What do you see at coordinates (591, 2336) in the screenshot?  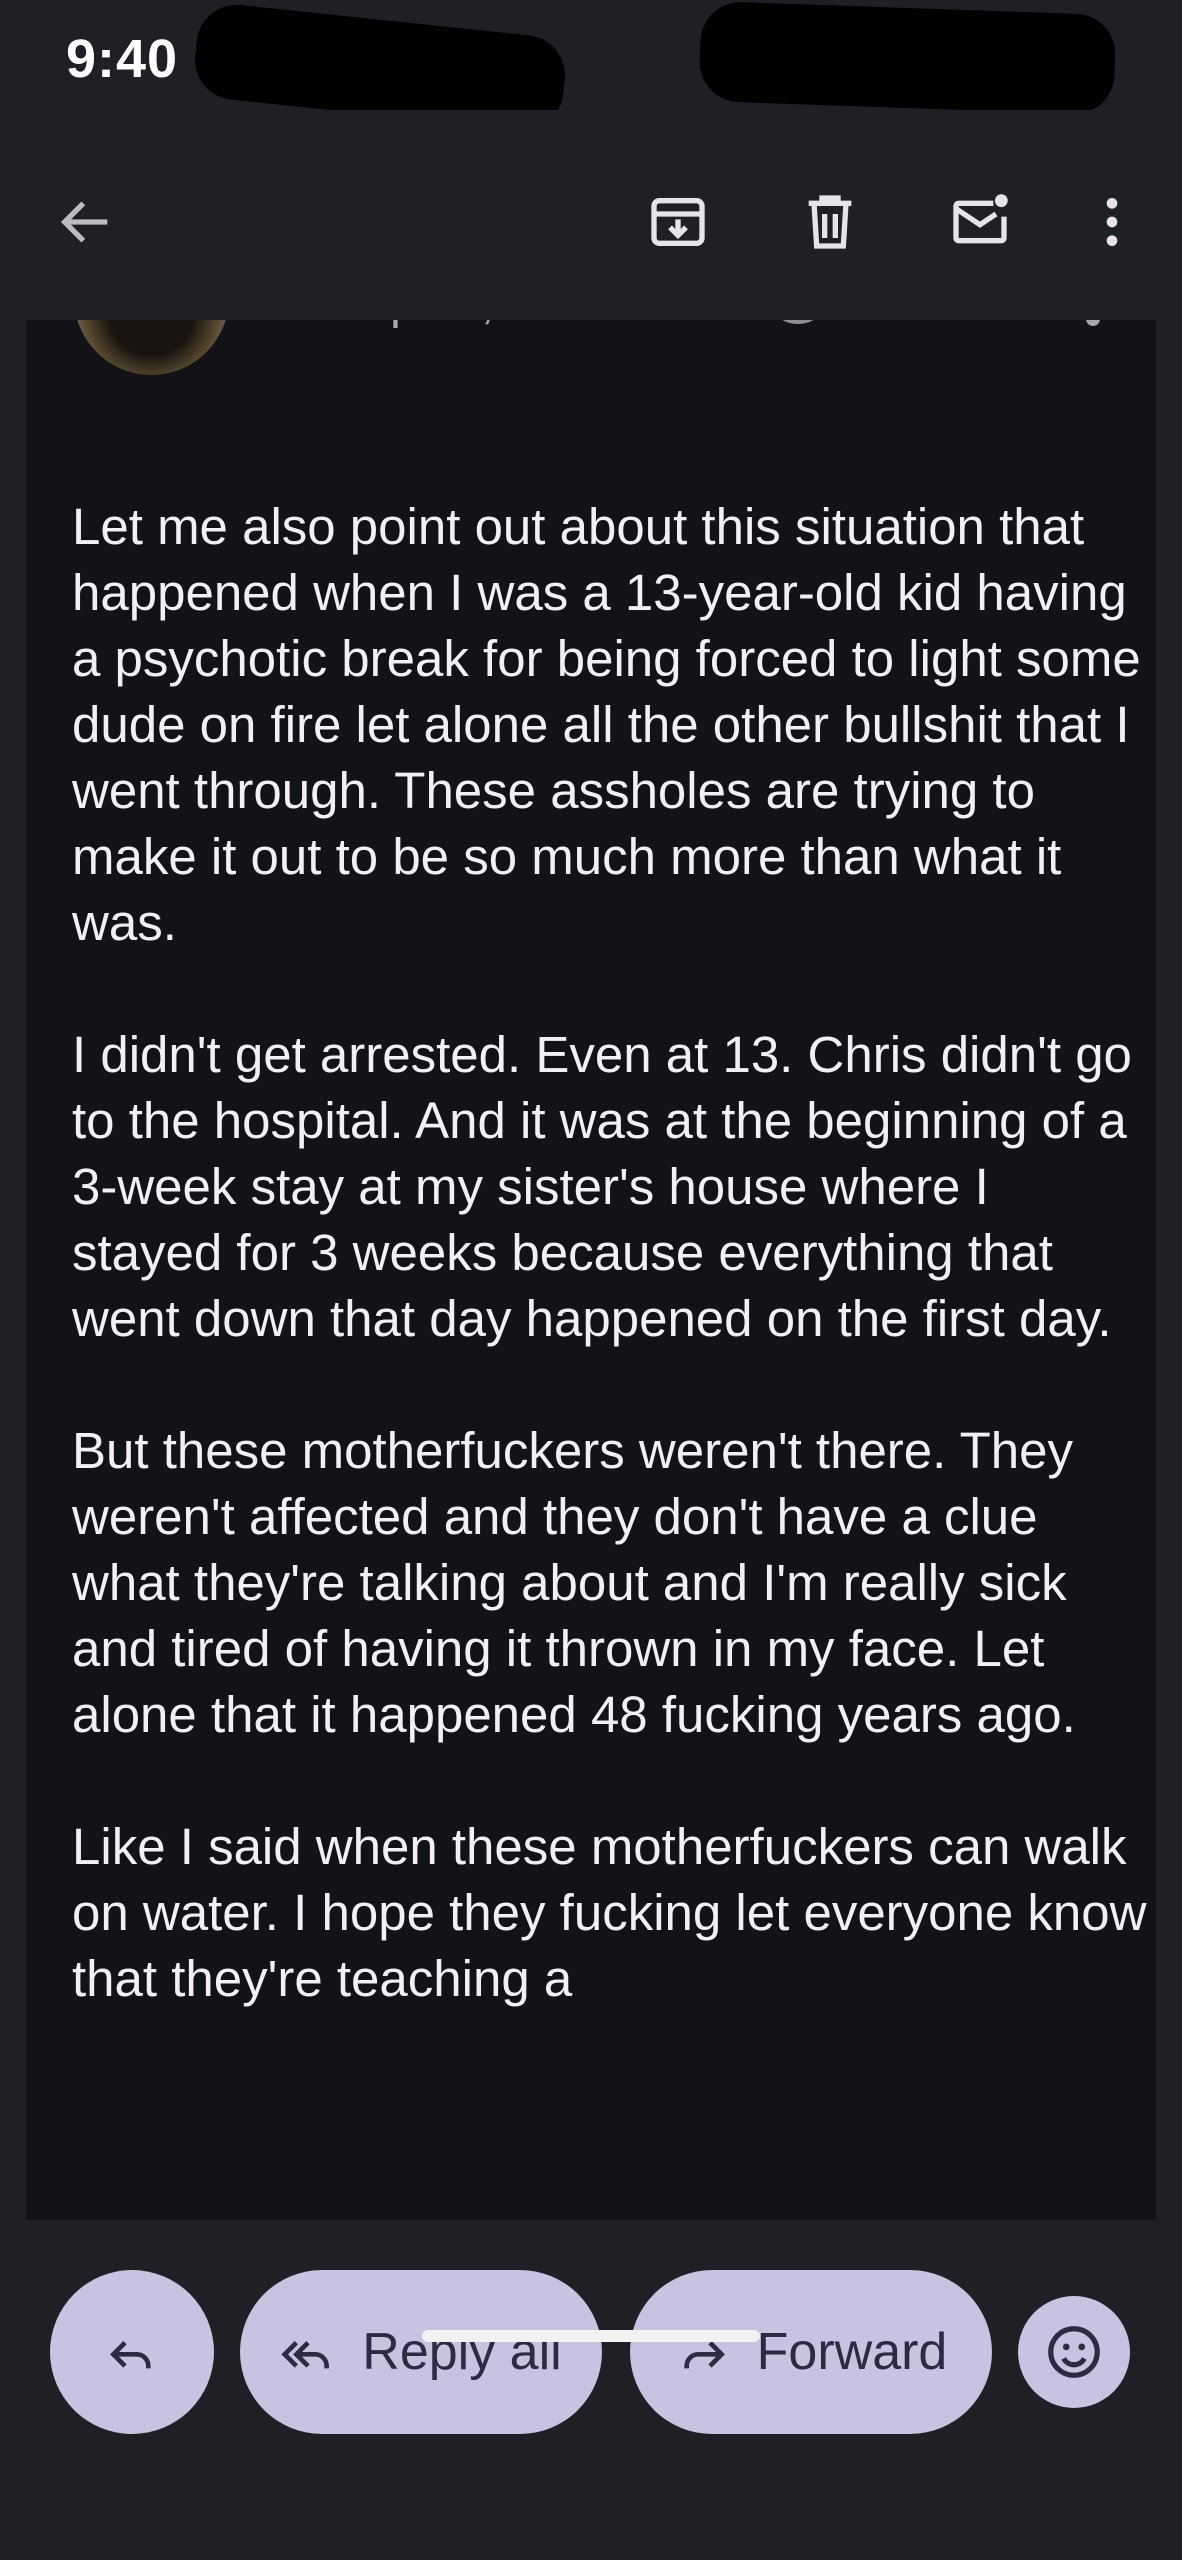 I see `home-indicator` at bounding box center [591, 2336].